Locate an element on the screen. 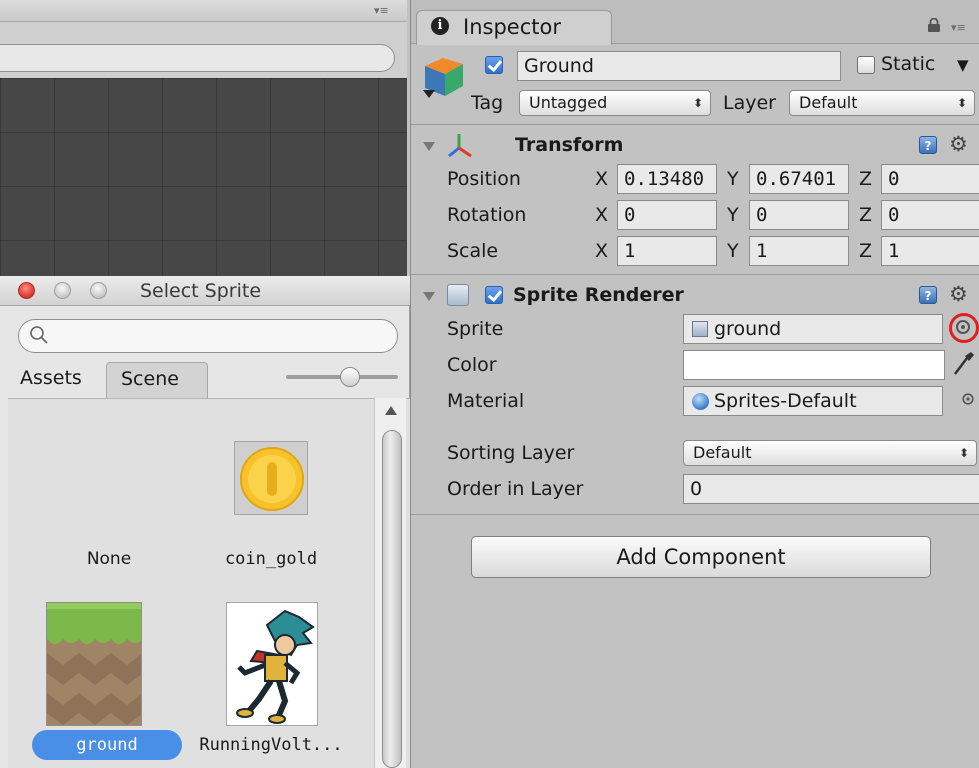 This screenshot has height=768, width=979. window-titlebar: Select Sprite is located at coordinates (205, 291).